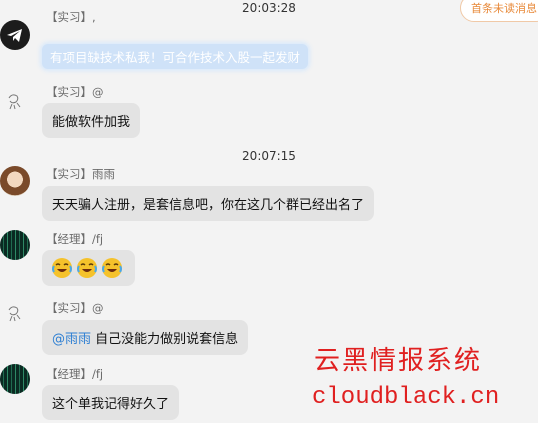 This screenshot has height=423, width=538. Describe the element at coordinates (111, 402) in the screenshot. I see `message-bubble: 这个单我记得好久了` at that location.